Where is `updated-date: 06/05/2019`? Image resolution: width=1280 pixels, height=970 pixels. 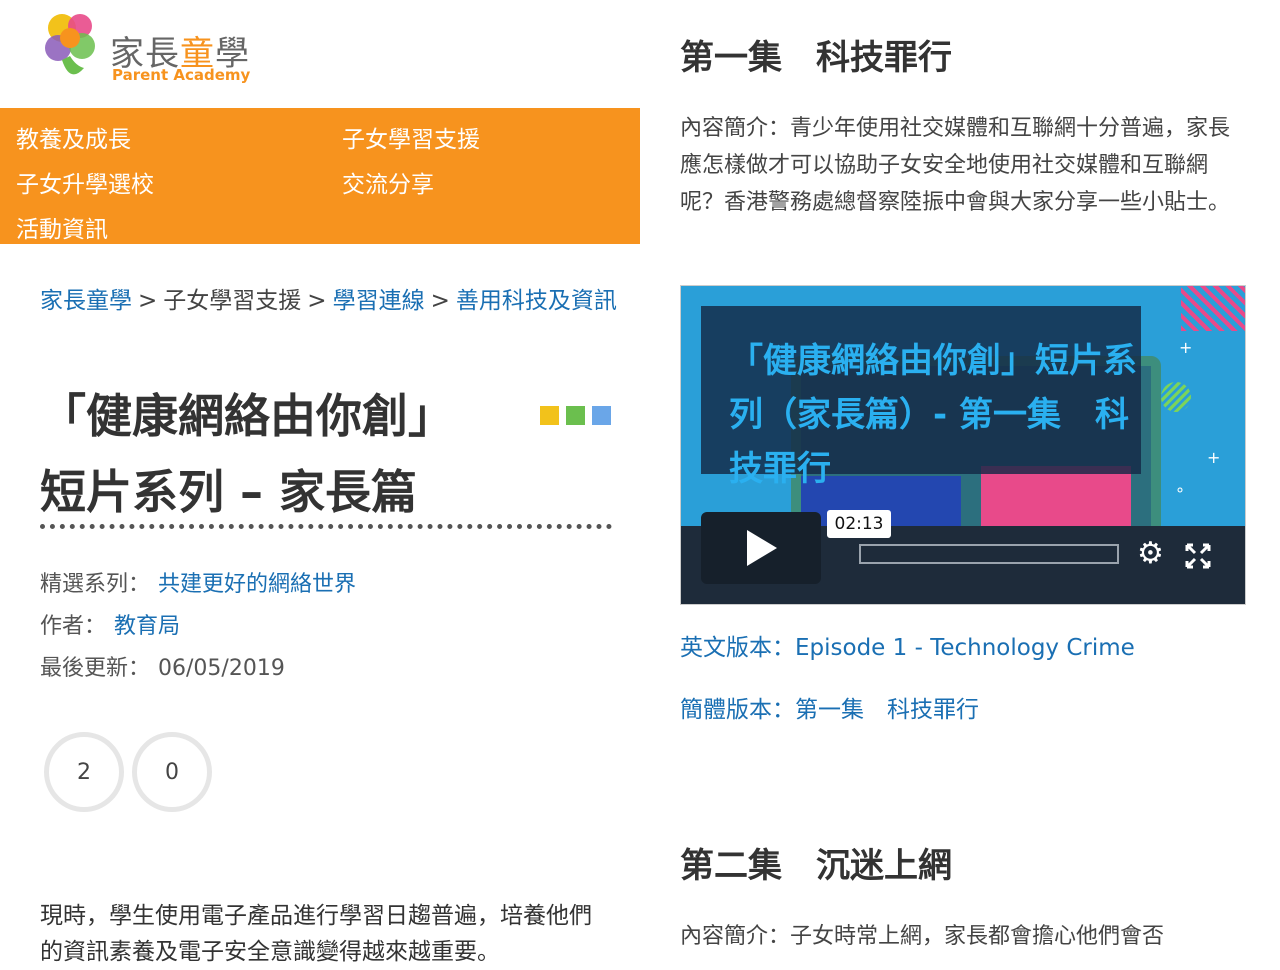 updated-date: 06/05/2019 is located at coordinates (221, 668).